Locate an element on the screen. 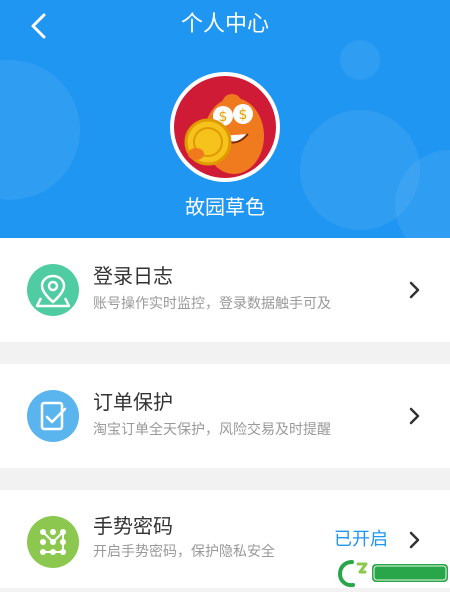 Image resolution: width=450 pixels, height=592 pixels. order-check-icon is located at coordinates (53, 416).